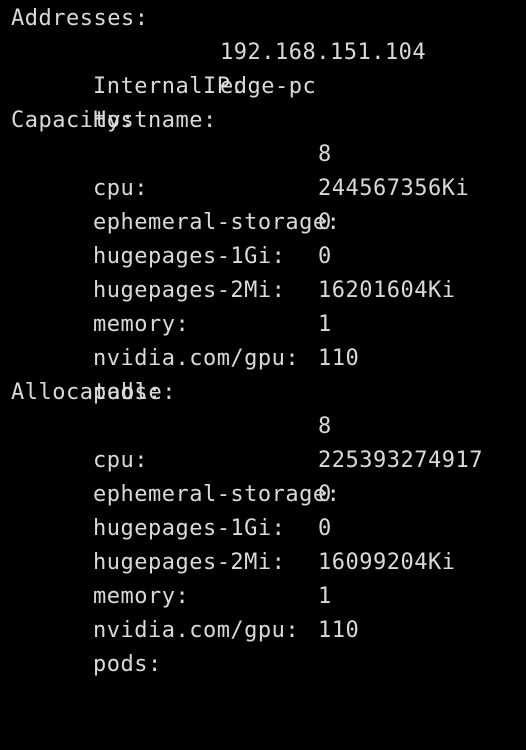  Describe the element at coordinates (73, 120) in the screenshot. I see `capacity-header: Capacity:` at that location.